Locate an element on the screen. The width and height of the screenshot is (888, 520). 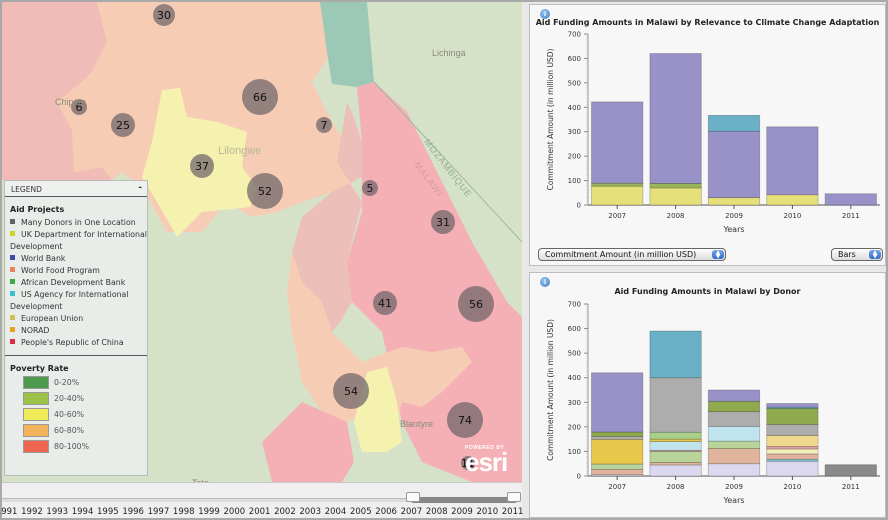
poverty-legend-item: 40-60% is located at coordinates (85, 414).